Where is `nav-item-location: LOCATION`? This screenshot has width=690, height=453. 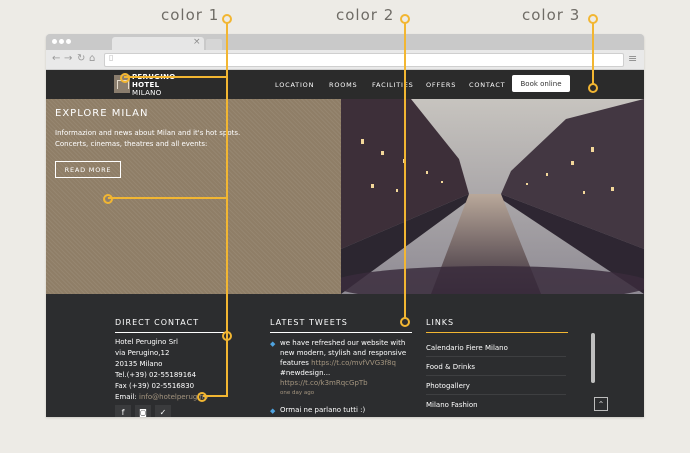
nav-item-location: LOCATION is located at coordinates (294, 85).